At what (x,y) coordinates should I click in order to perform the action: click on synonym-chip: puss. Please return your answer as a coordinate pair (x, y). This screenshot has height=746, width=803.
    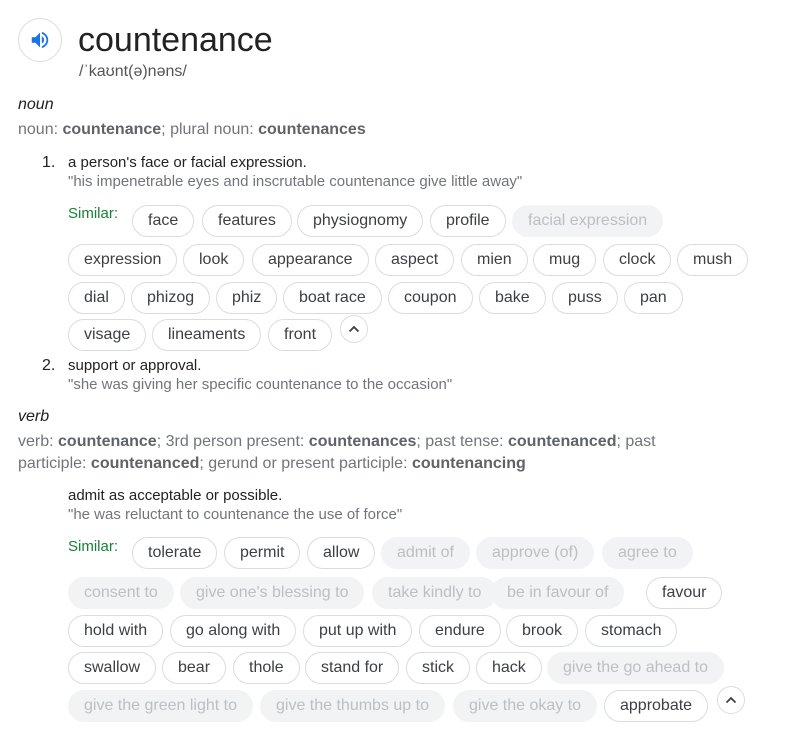
    Looking at the image, I should click on (585, 298).